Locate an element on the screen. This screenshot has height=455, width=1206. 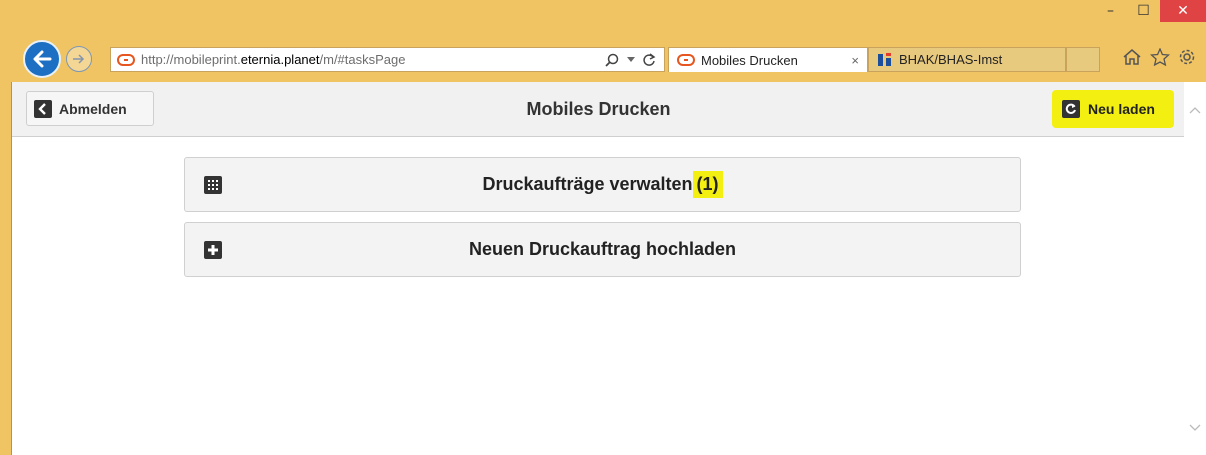
back-arrow-icon is located at coordinates (42, 59).